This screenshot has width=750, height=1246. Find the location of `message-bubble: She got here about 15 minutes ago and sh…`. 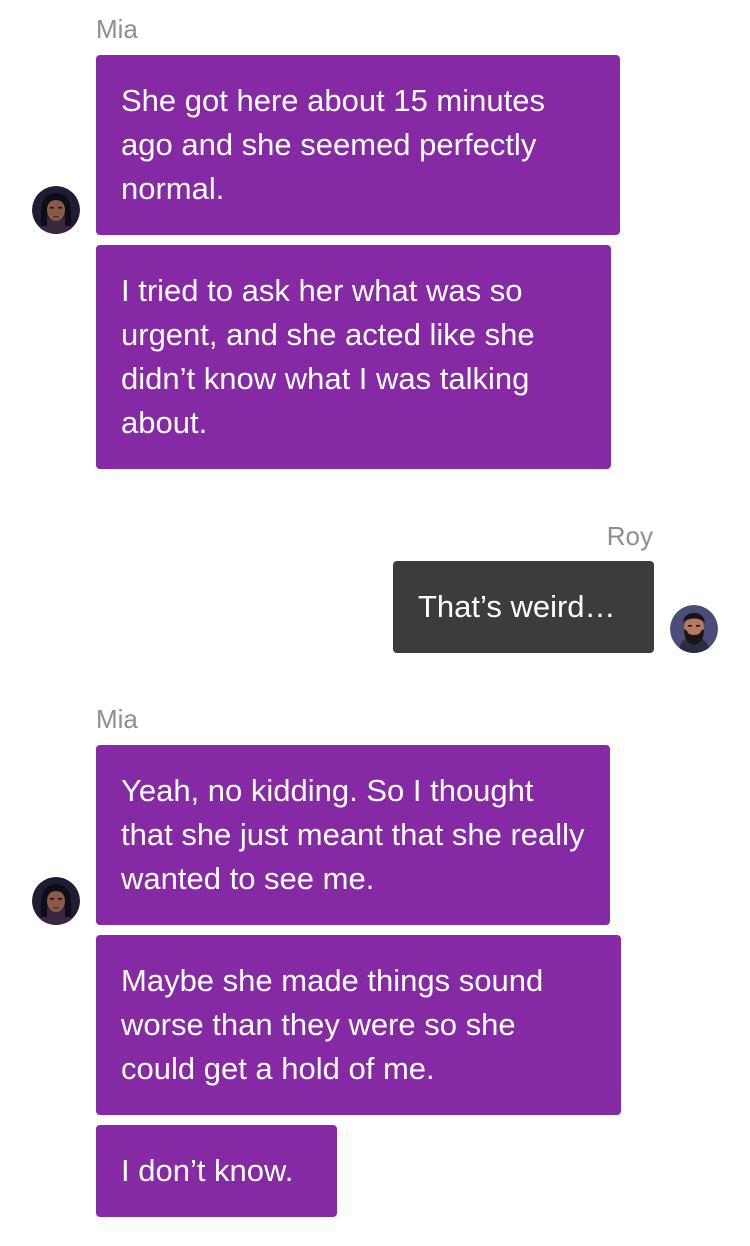

message-bubble: She got here about 15 minutes ago and sh… is located at coordinates (358, 145).